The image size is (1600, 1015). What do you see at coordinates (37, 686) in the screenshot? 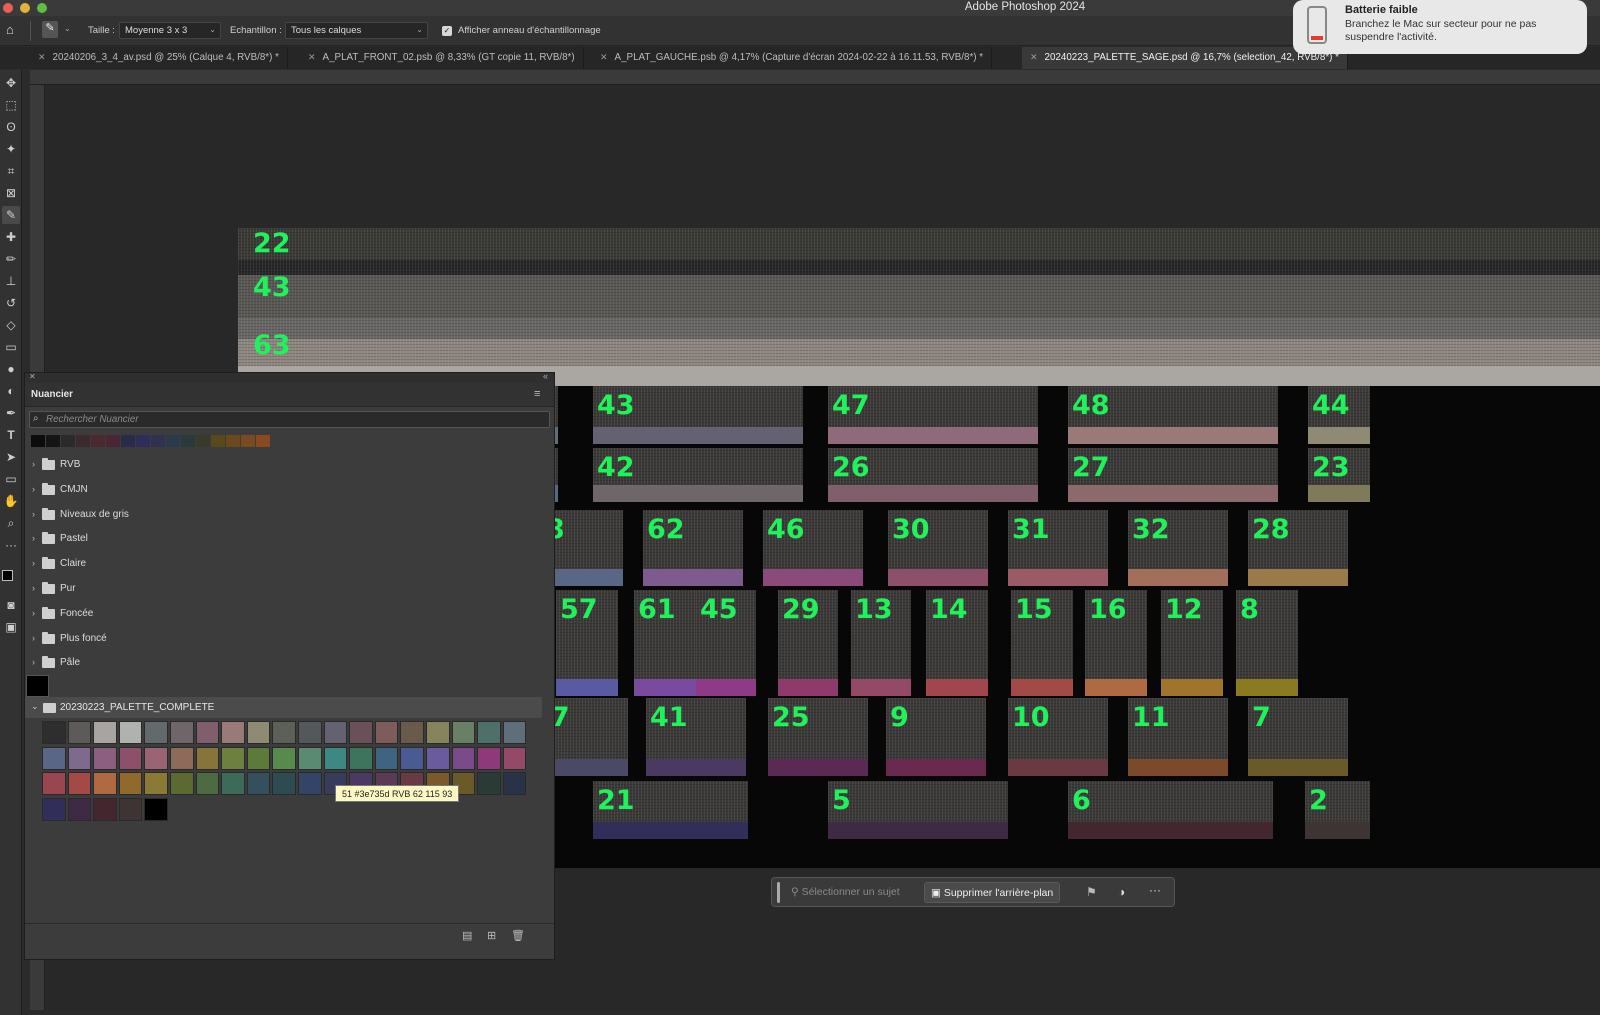
I see `selected-swatch-preview` at bounding box center [37, 686].